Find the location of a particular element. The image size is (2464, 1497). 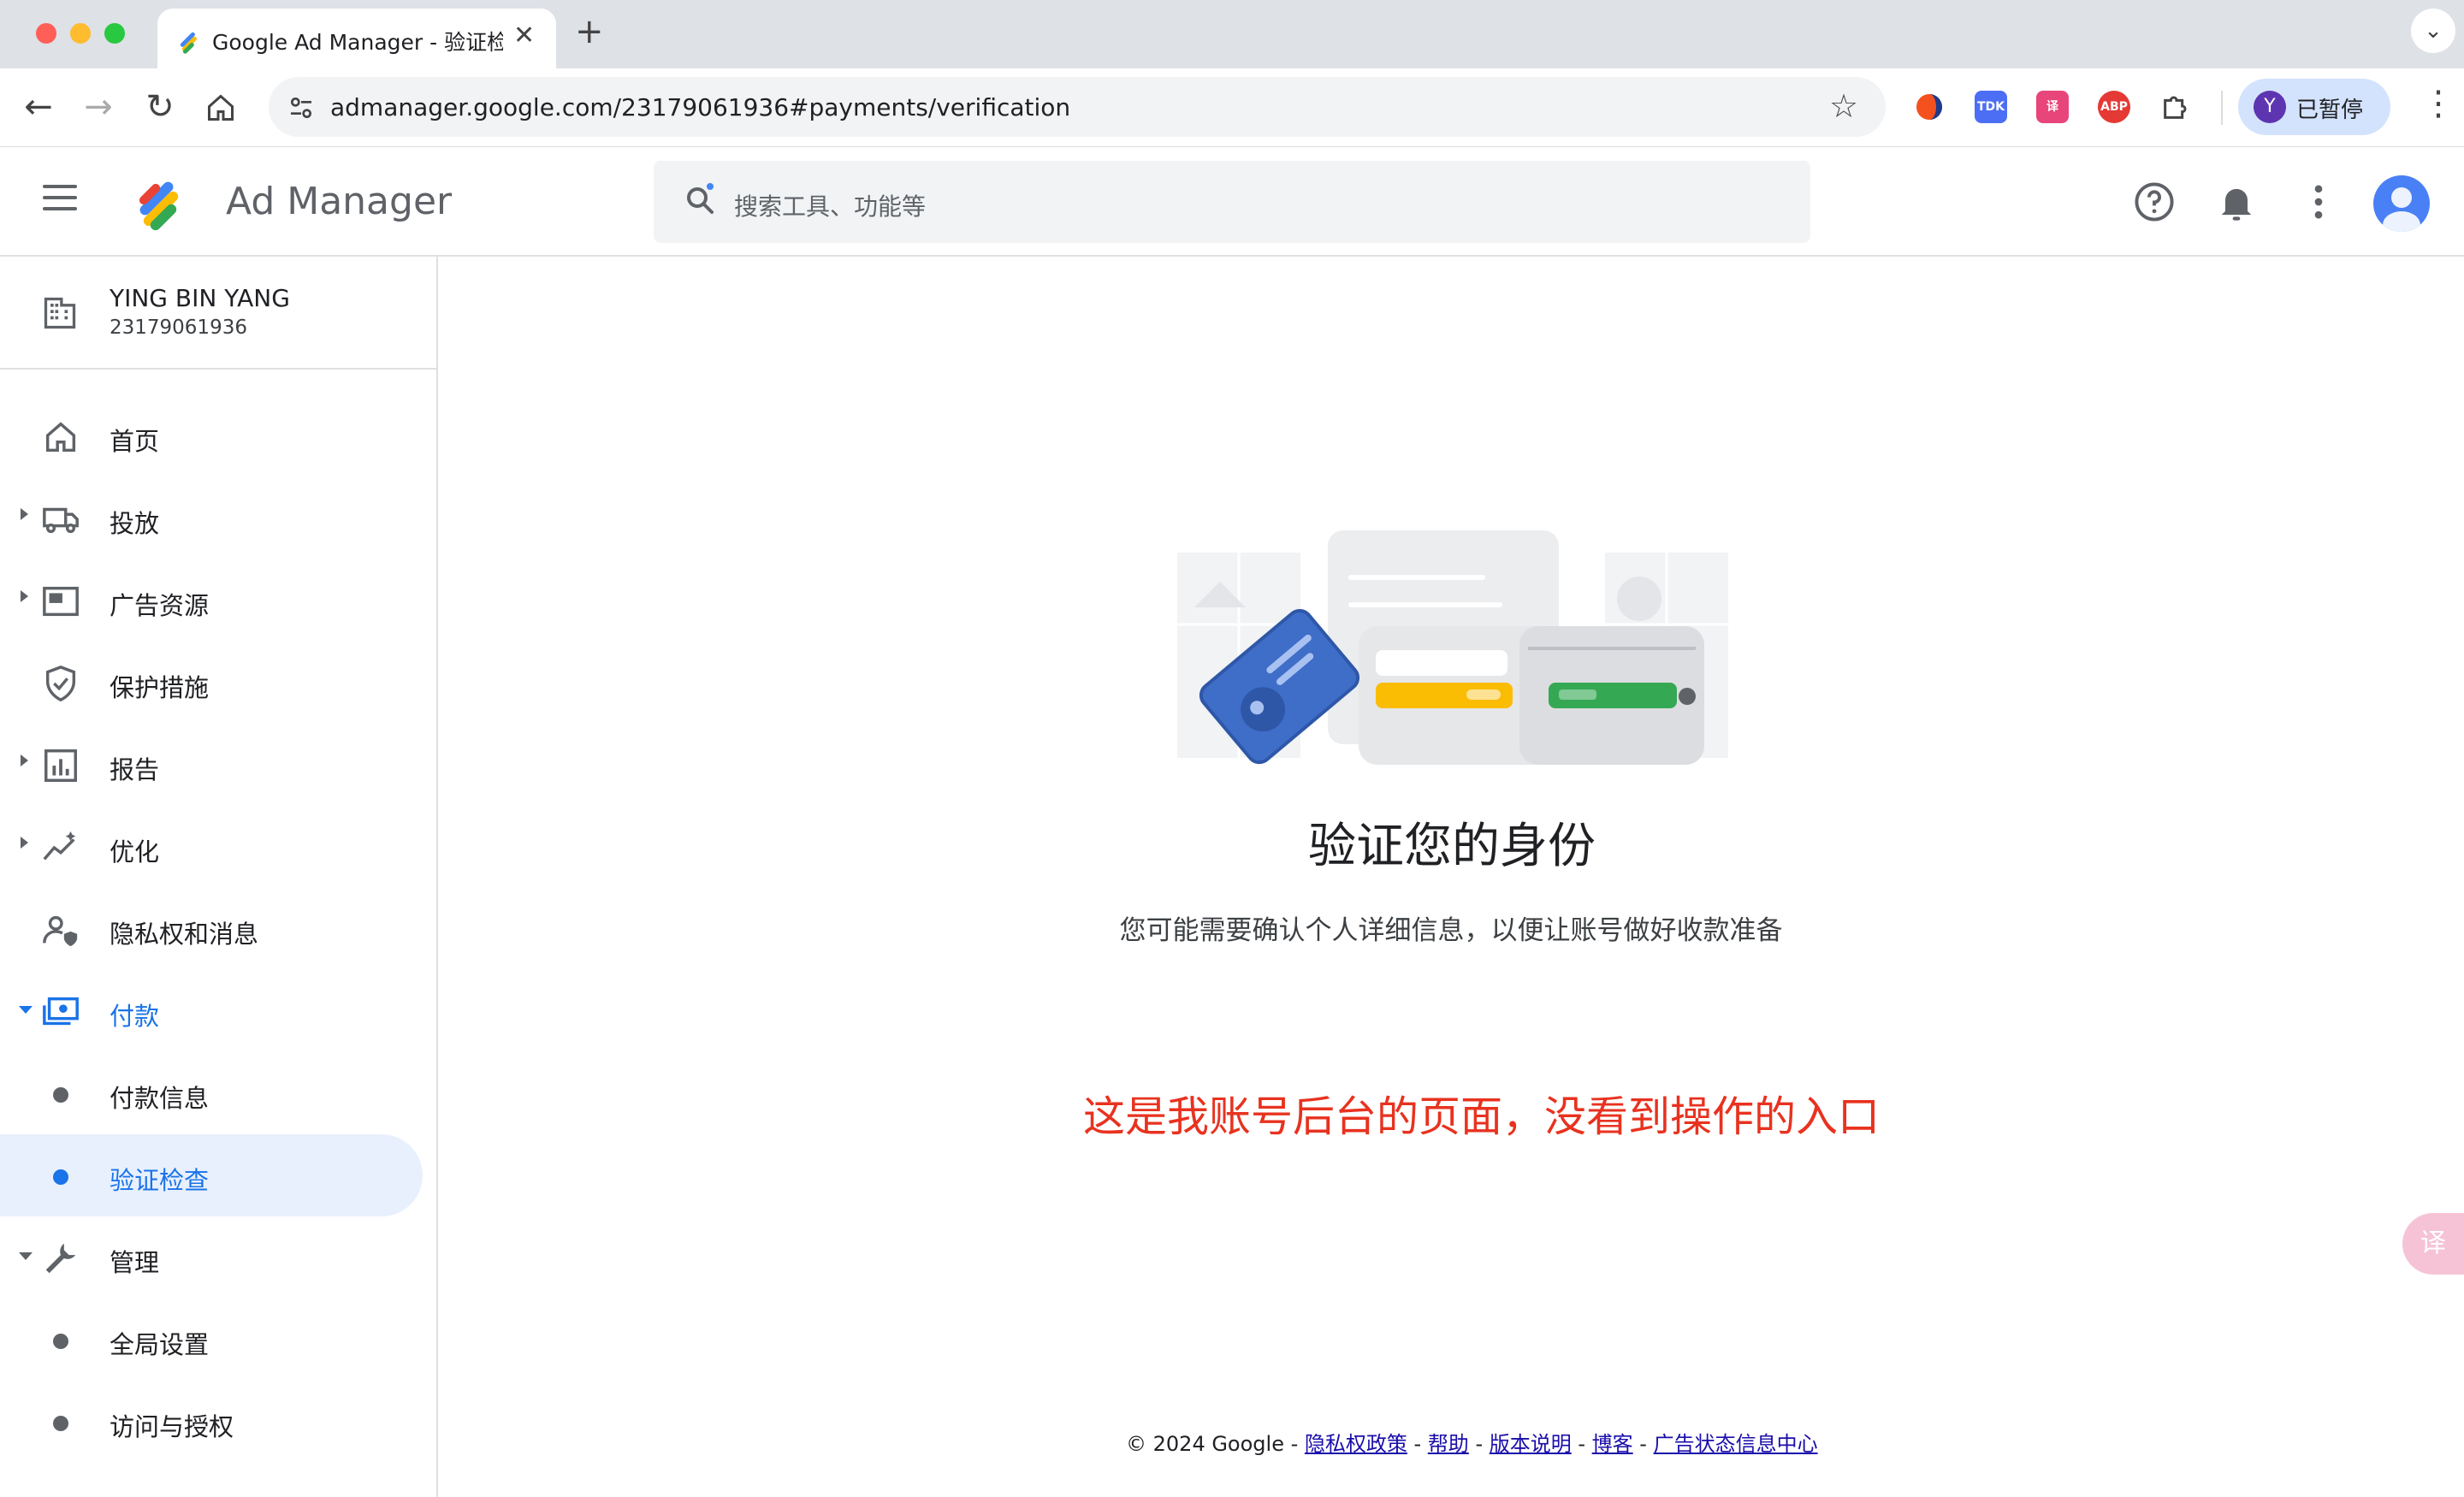

wallet-card-illustration is located at coordinates (1452, 647).